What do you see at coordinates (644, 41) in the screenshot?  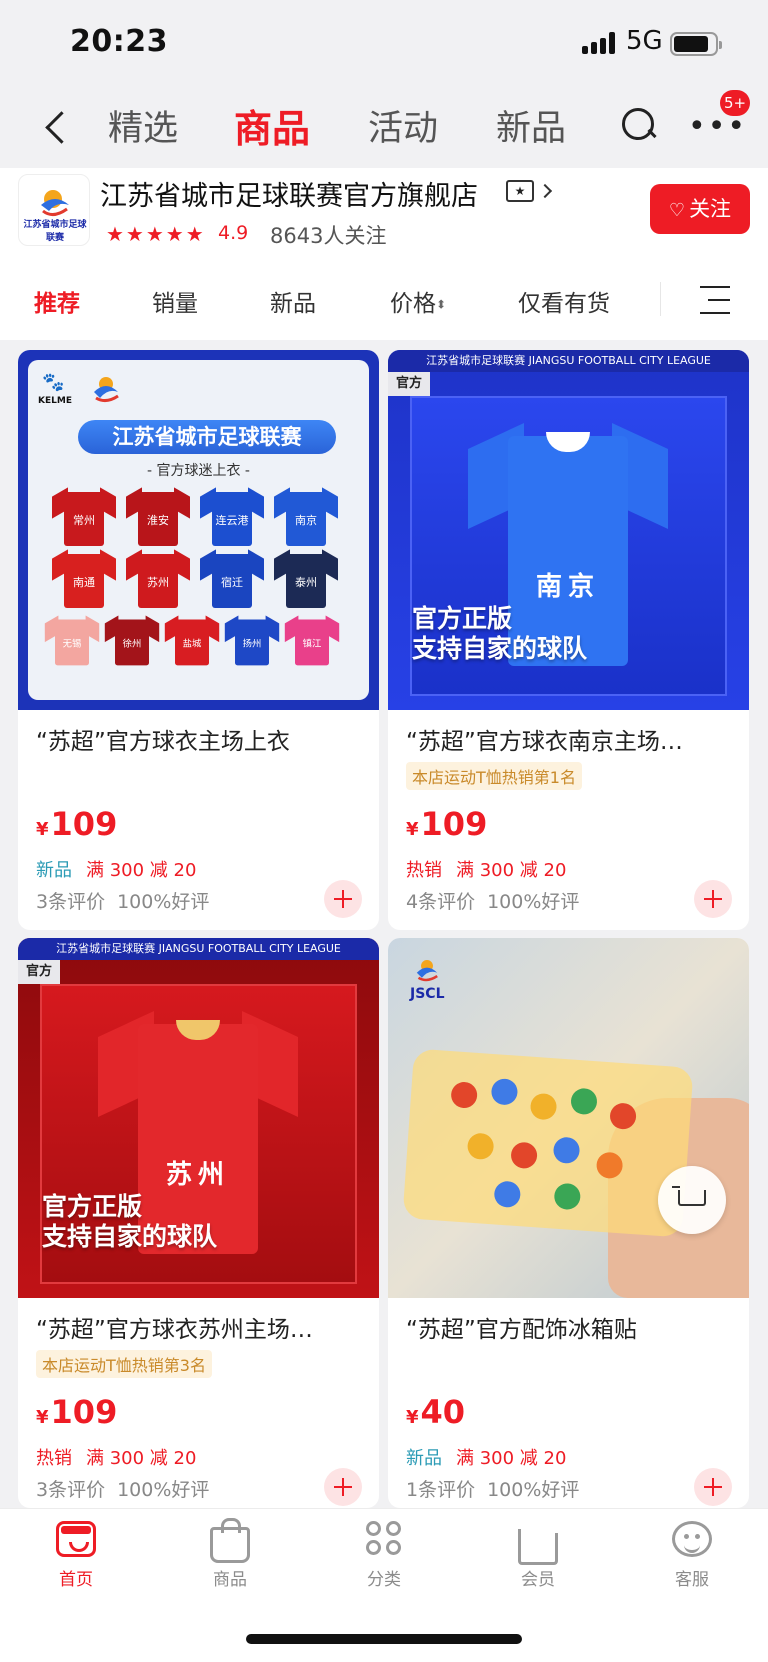 I see `network-type: 5G` at bounding box center [644, 41].